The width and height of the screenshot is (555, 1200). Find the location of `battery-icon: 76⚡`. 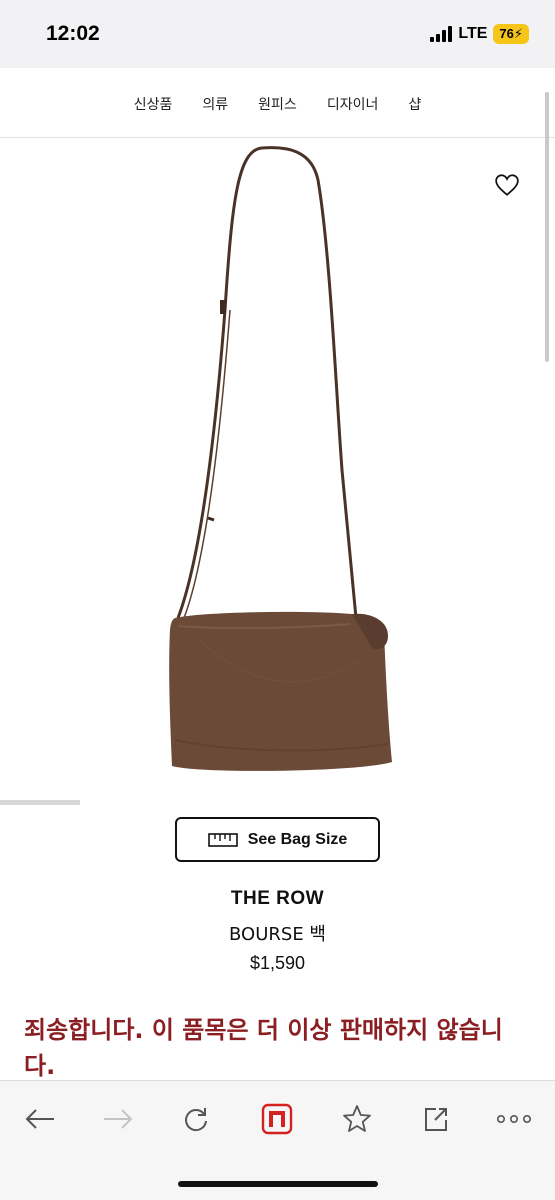

battery-icon: 76⚡ is located at coordinates (511, 34).